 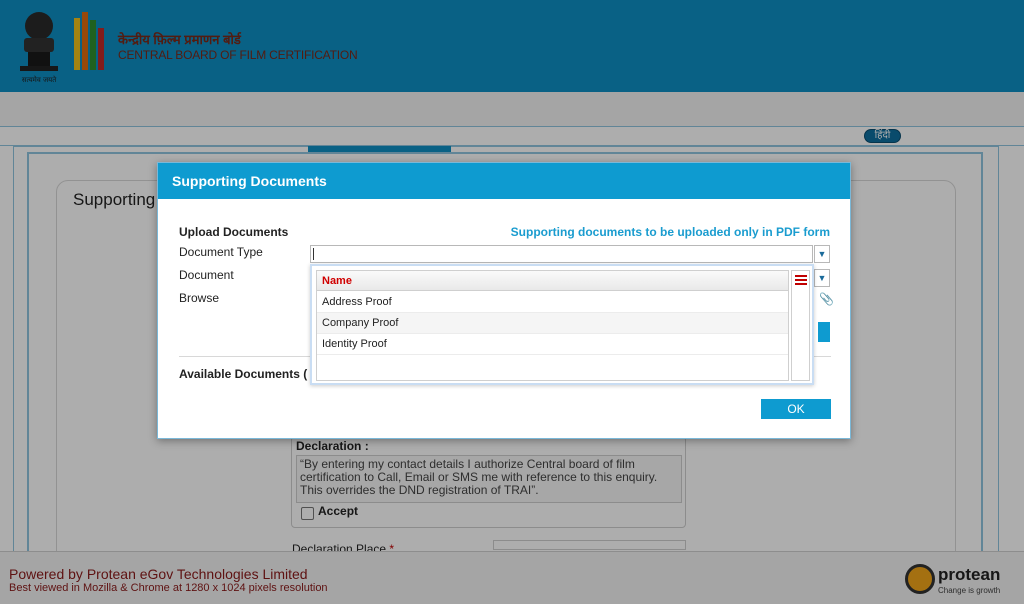 What do you see at coordinates (552, 302) in the screenshot?
I see `grid-row-address-proof: Address Proof` at bounding box center [552, 302].